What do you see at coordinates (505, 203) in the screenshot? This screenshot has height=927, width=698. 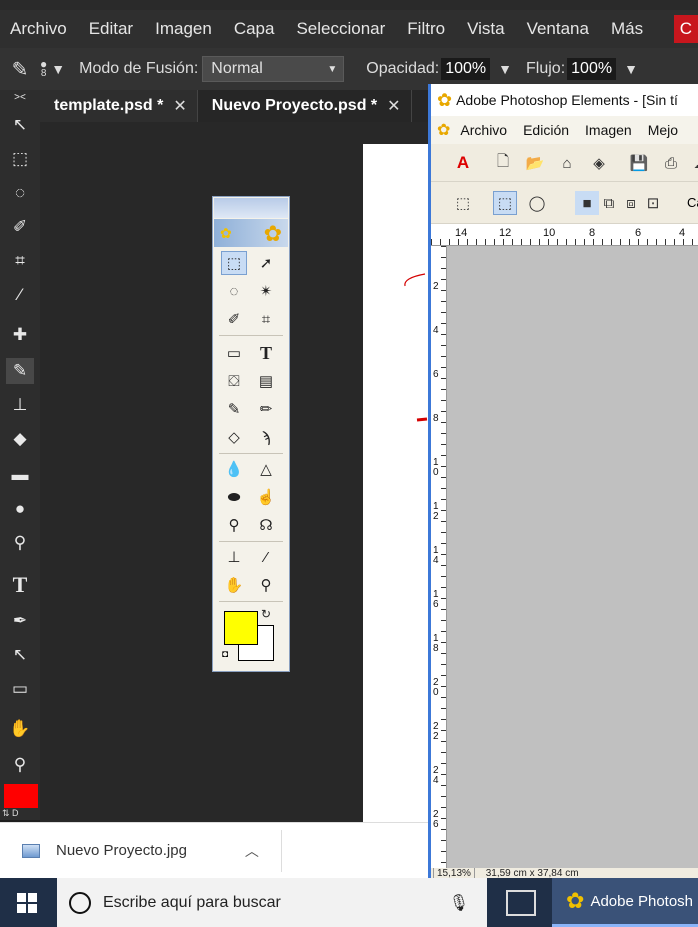 I see `rect-marquee-icon: ⬚` at bounding box center [505, 203].